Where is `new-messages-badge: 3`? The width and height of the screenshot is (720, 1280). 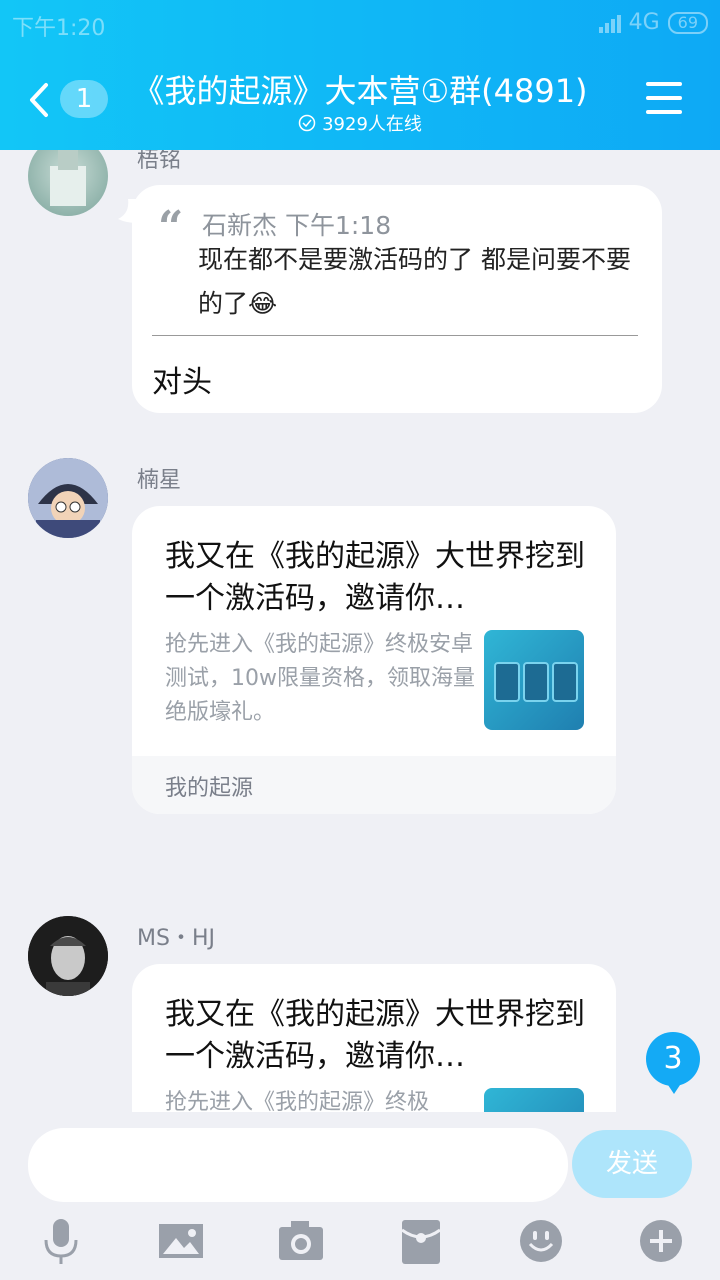
new-messages-badge: 3 is located at coordinates (673, 1063).